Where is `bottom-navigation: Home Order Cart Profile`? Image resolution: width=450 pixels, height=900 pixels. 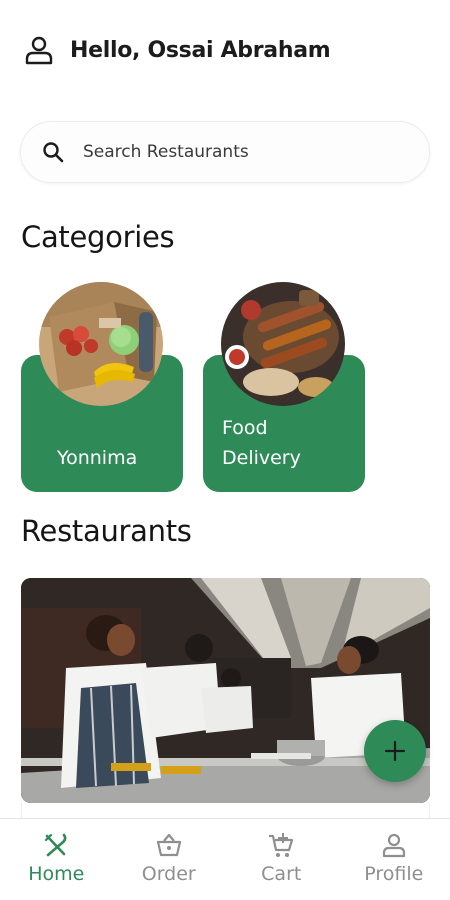 bottom-navigation: Home Order Cart Profile is located at coordinates (225, 859).